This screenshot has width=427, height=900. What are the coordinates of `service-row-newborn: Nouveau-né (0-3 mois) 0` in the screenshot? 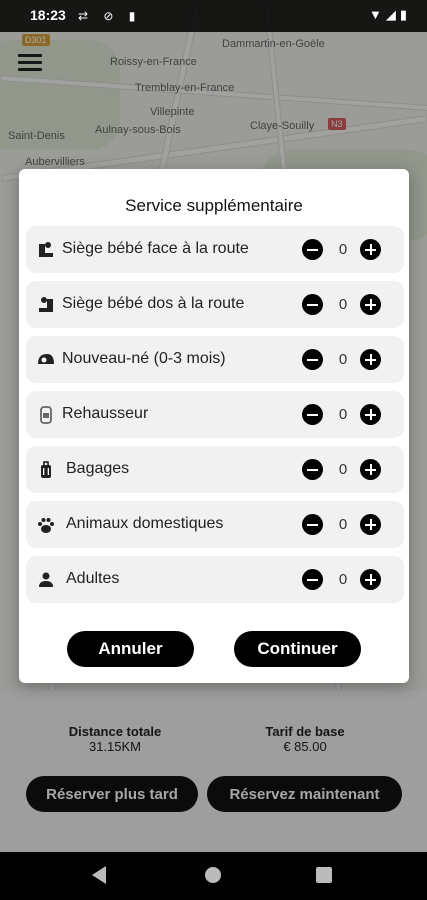 It's located at (215, 359).